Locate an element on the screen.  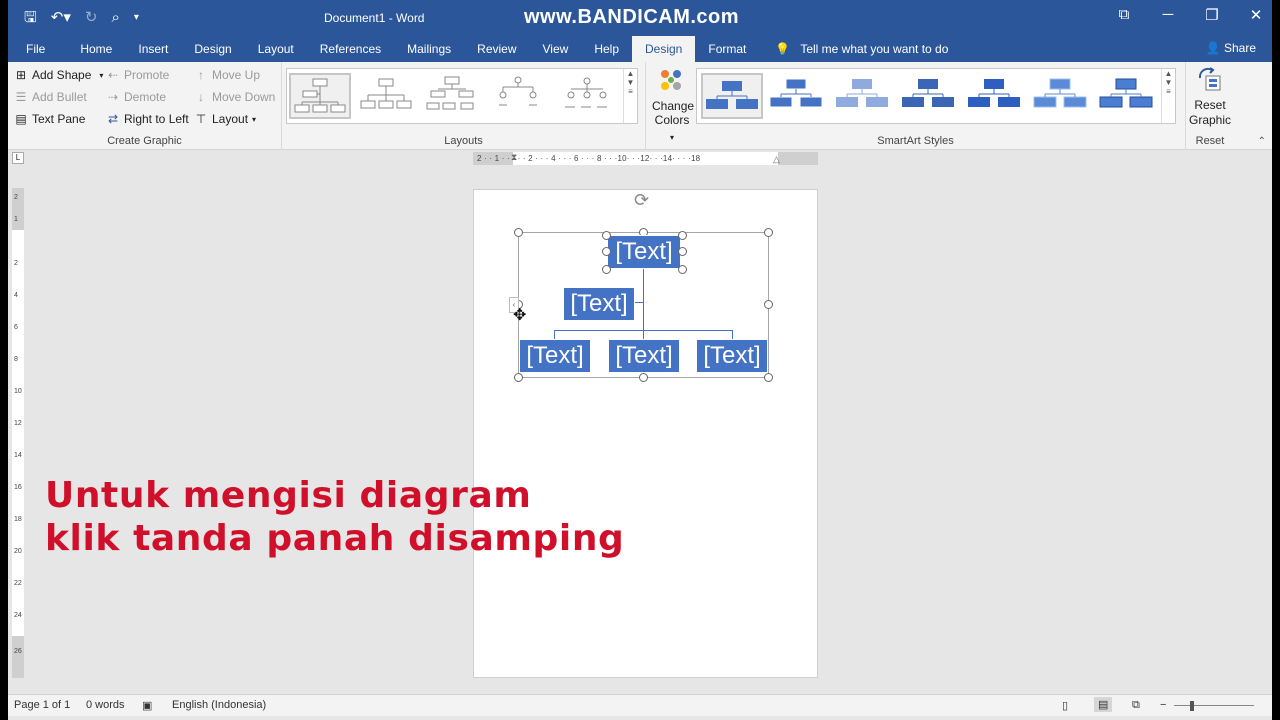
reset-graphic-label-1: Reset is located at coordinates (1210, 105).